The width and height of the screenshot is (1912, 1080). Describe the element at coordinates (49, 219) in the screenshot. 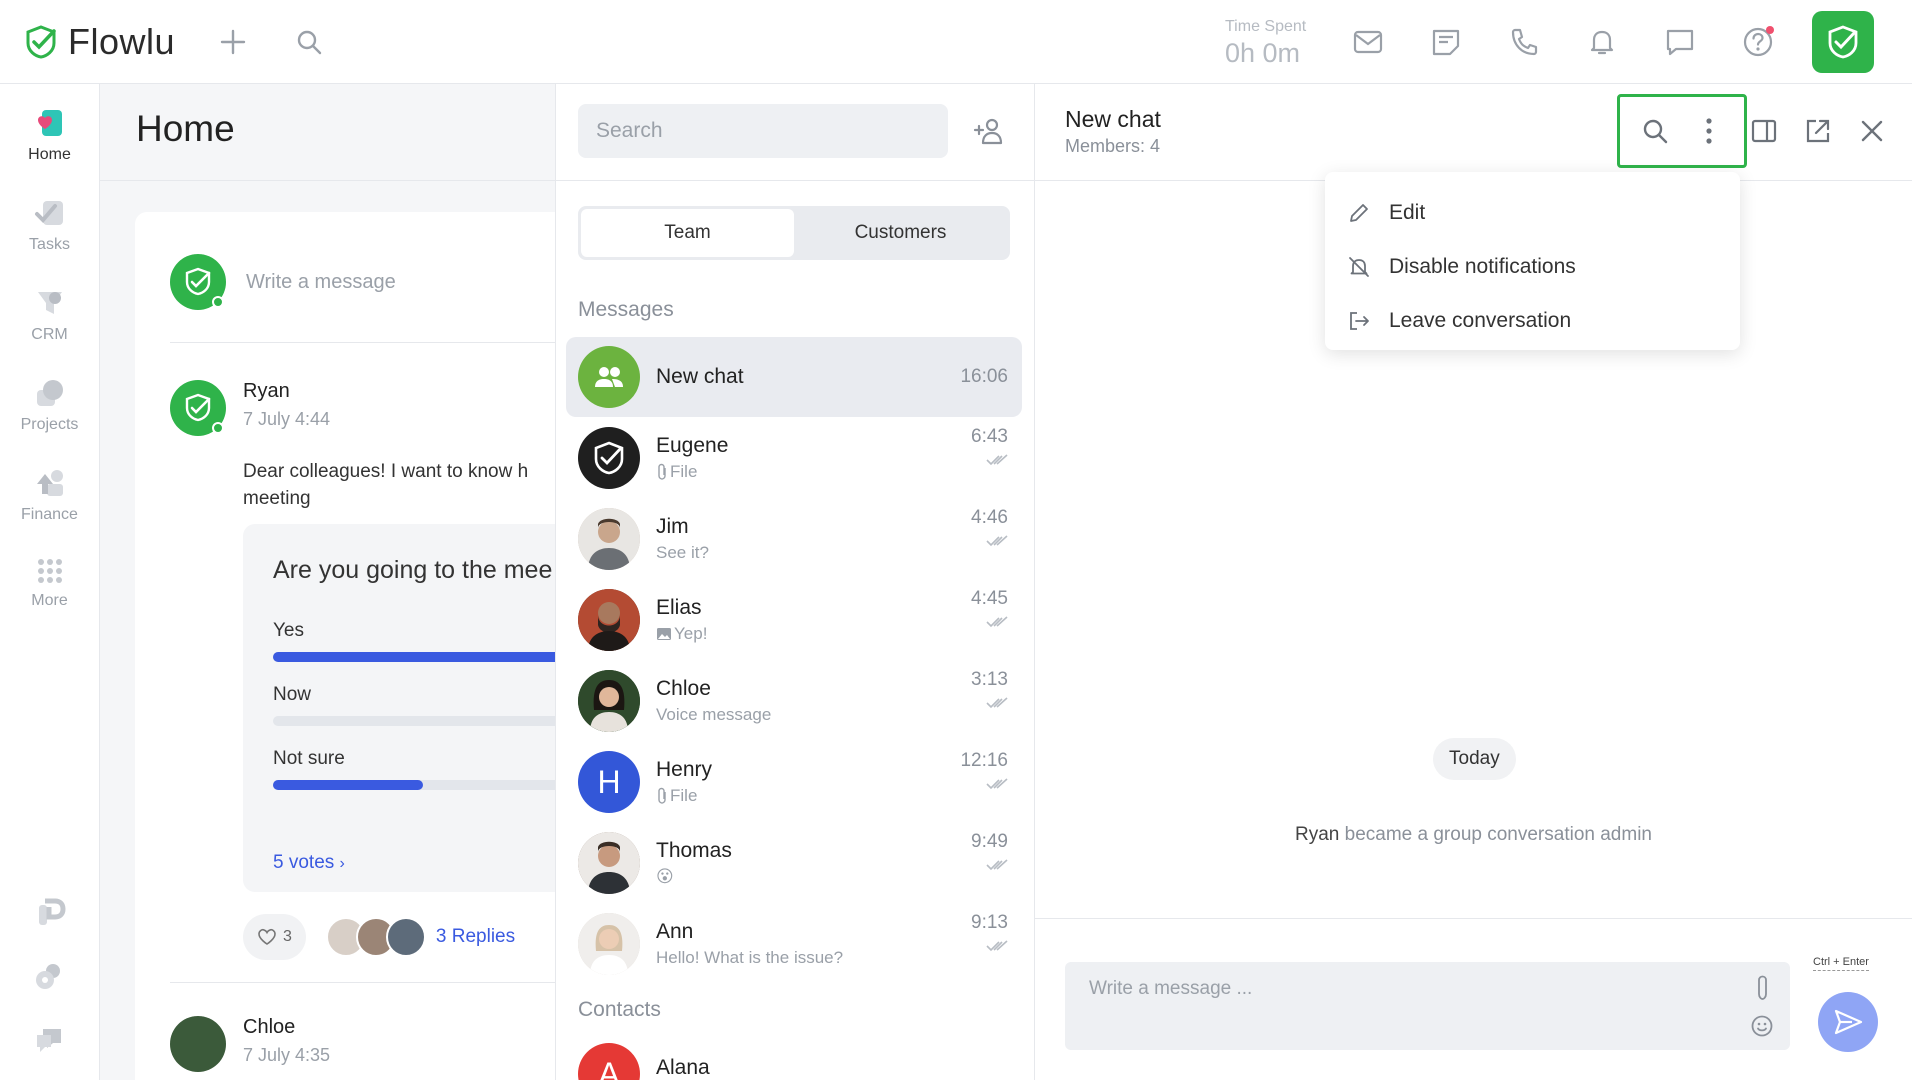

I see `nav-item-tasks: Tasks` at that location.